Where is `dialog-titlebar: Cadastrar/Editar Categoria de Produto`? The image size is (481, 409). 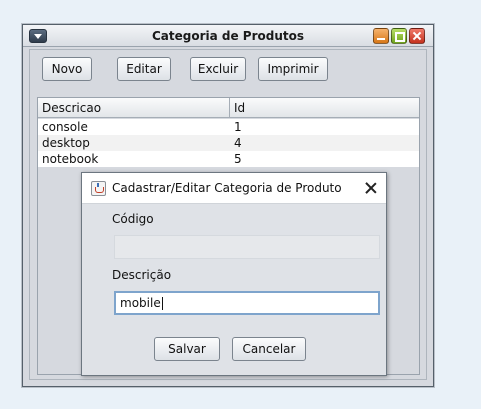 dialog-titlebar: Cadastrar/Editar Categoria de Produto is located at coordinates (234, 188).